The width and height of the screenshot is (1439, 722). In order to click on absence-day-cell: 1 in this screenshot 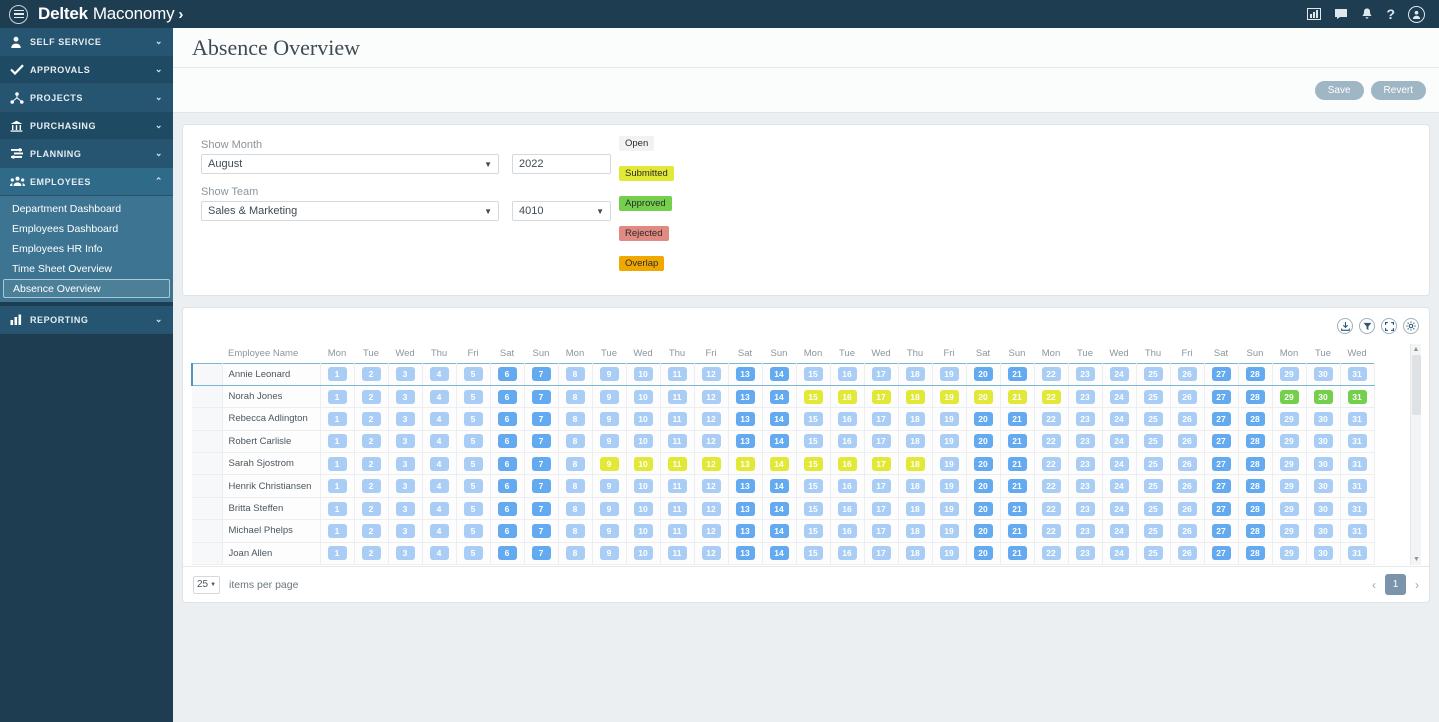, I will do `click(337, 419)`.